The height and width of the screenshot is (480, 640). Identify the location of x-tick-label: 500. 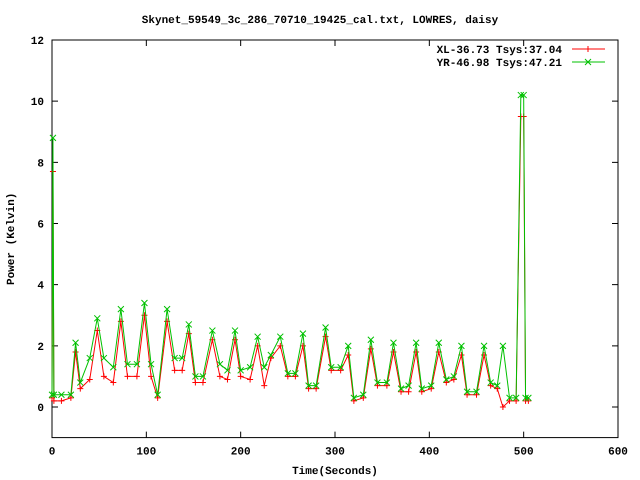
(524, 452).